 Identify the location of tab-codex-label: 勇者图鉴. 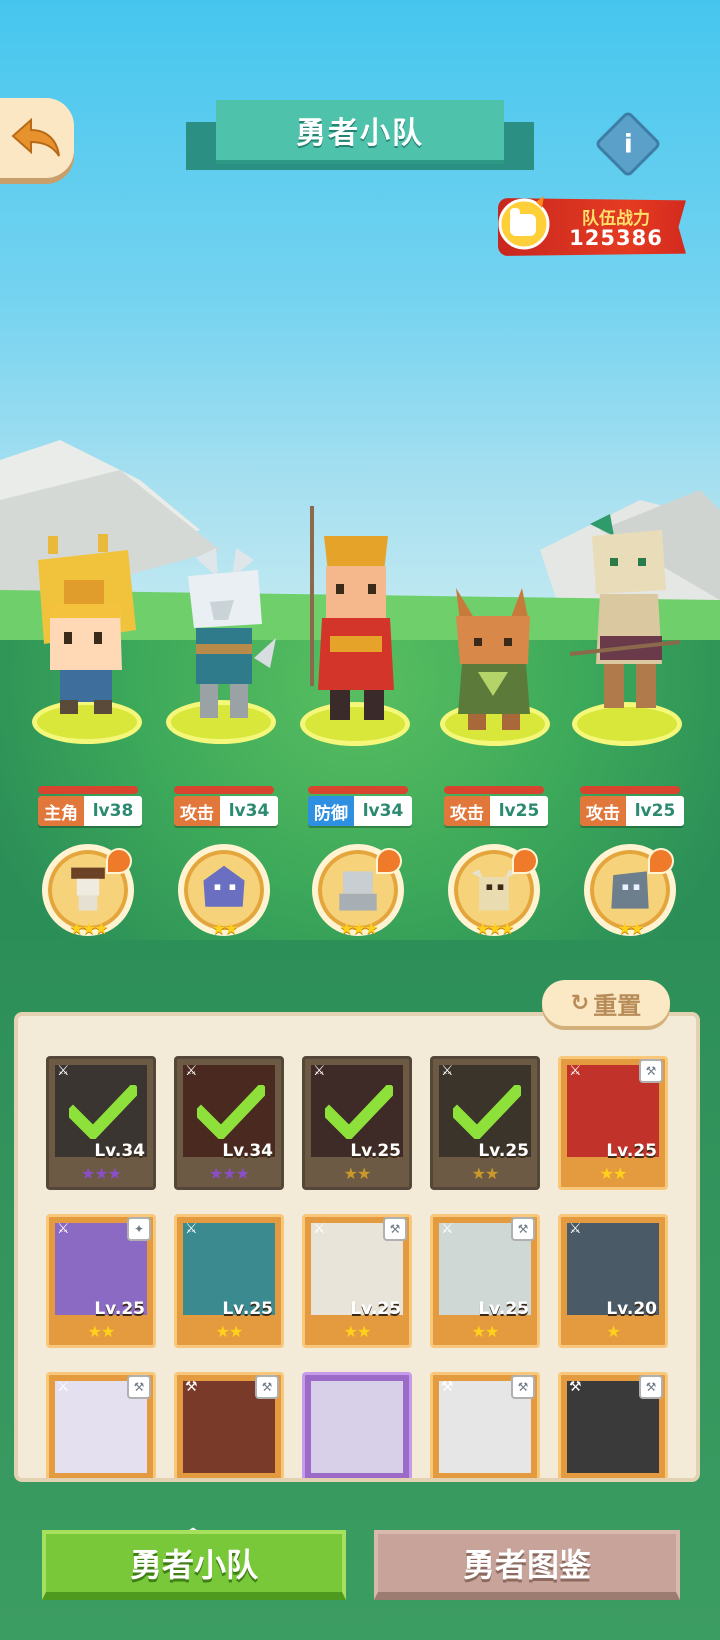
(526, 1565).